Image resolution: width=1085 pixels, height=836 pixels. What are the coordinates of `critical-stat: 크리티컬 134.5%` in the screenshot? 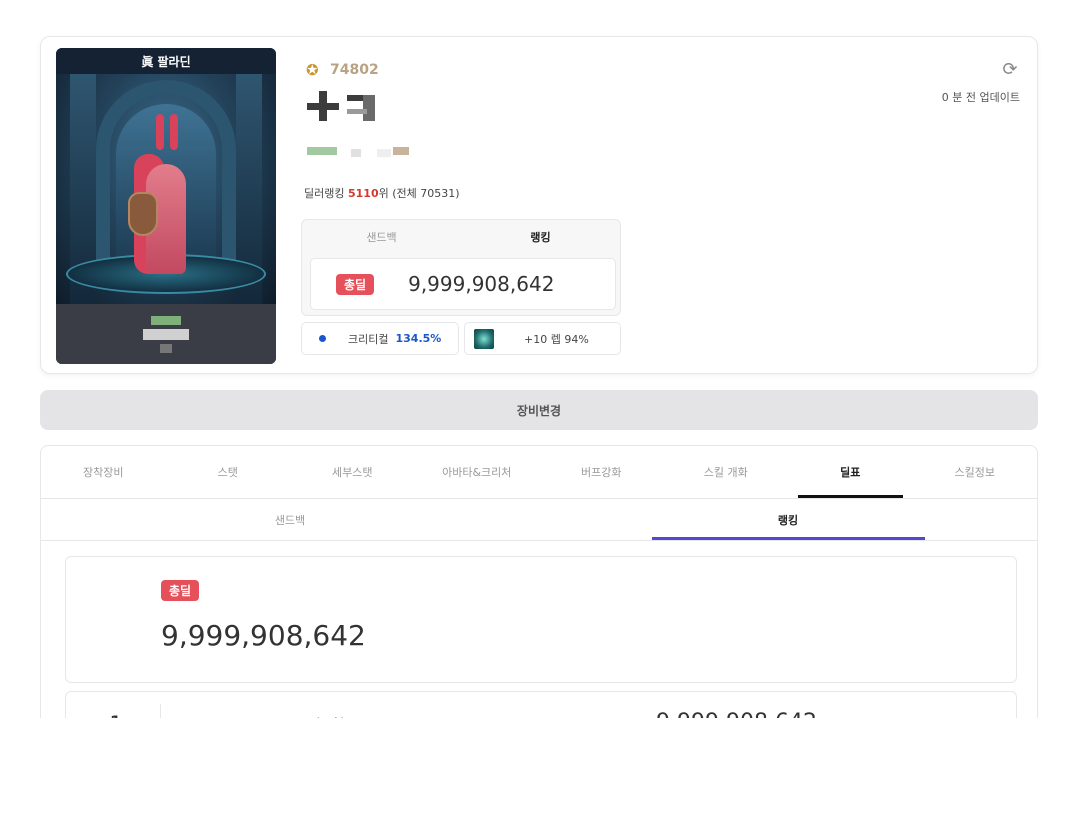 It's located at (380, 338).